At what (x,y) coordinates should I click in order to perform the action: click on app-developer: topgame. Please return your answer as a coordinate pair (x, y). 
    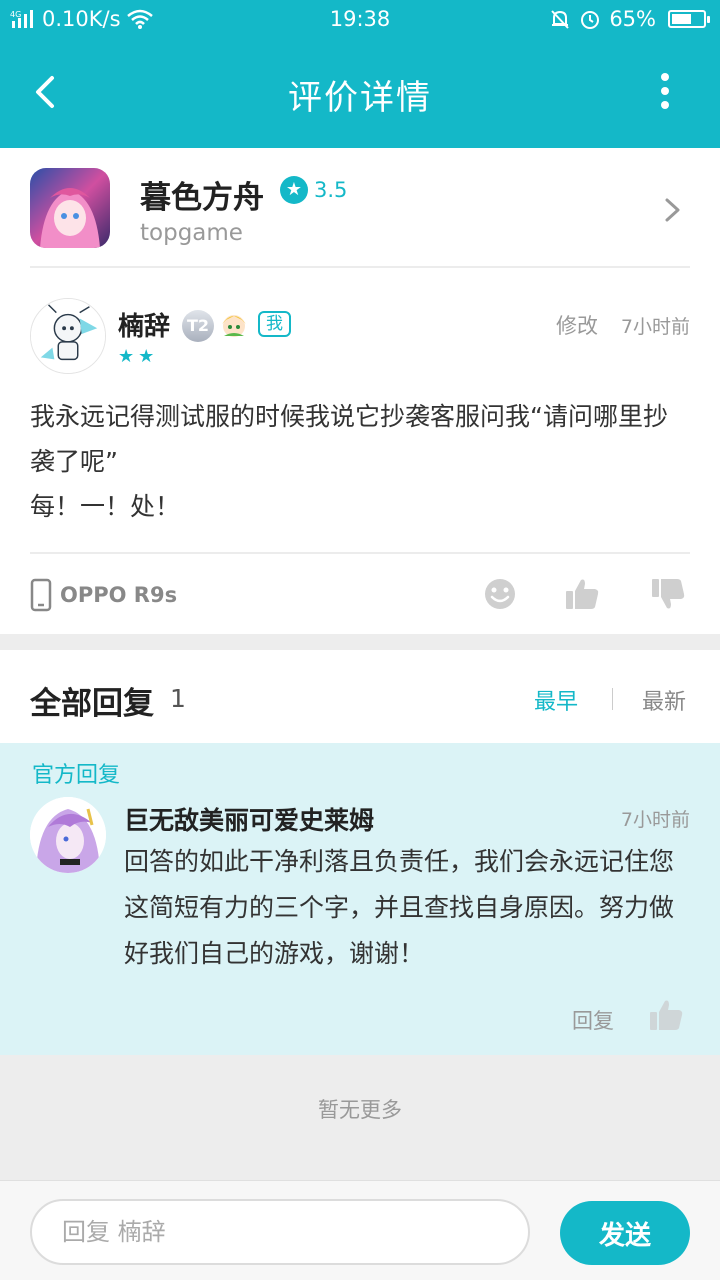
    Looking at the image, I should click on (191, 233).